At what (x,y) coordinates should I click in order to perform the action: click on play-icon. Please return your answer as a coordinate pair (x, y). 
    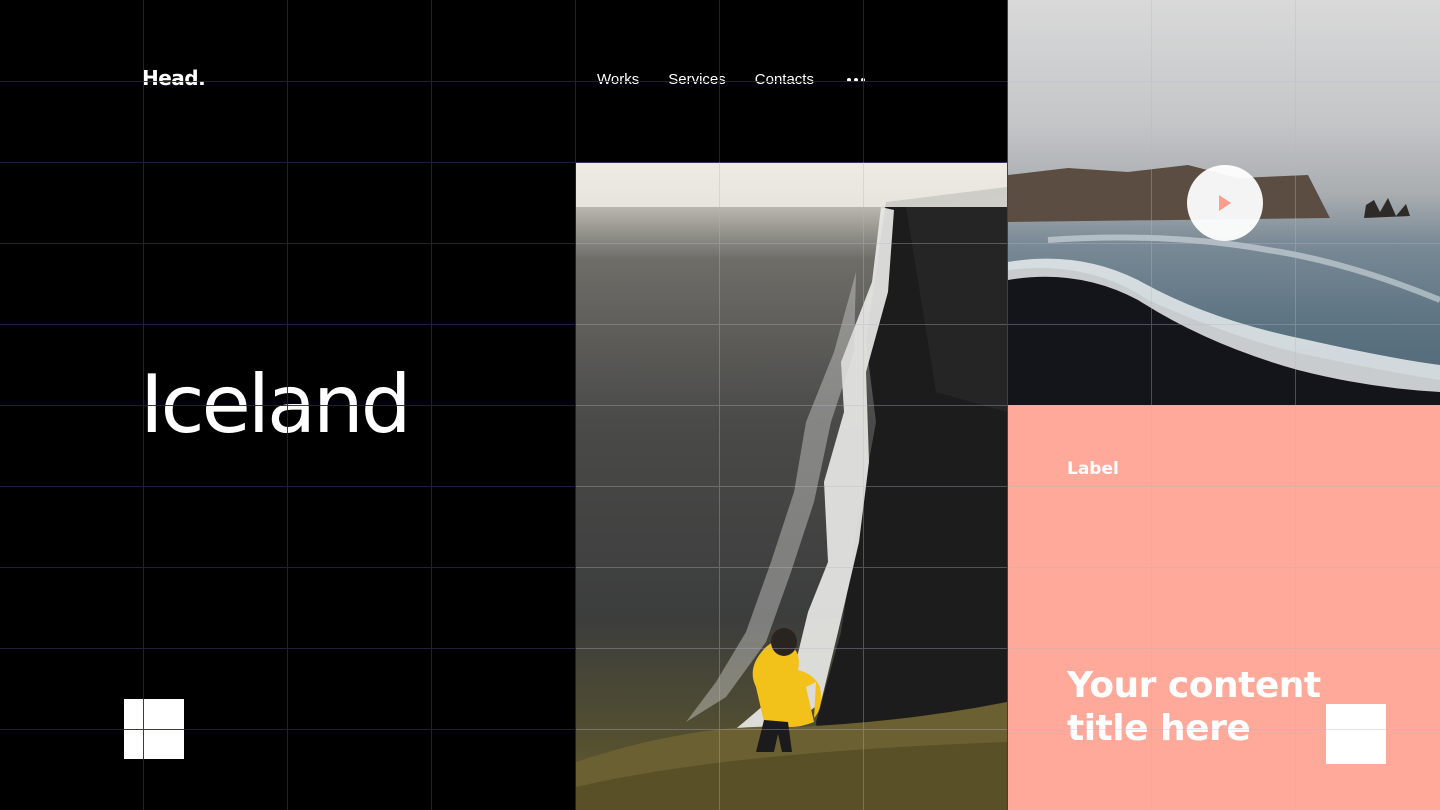
    Looking at the image, I should click on (1225, 203).